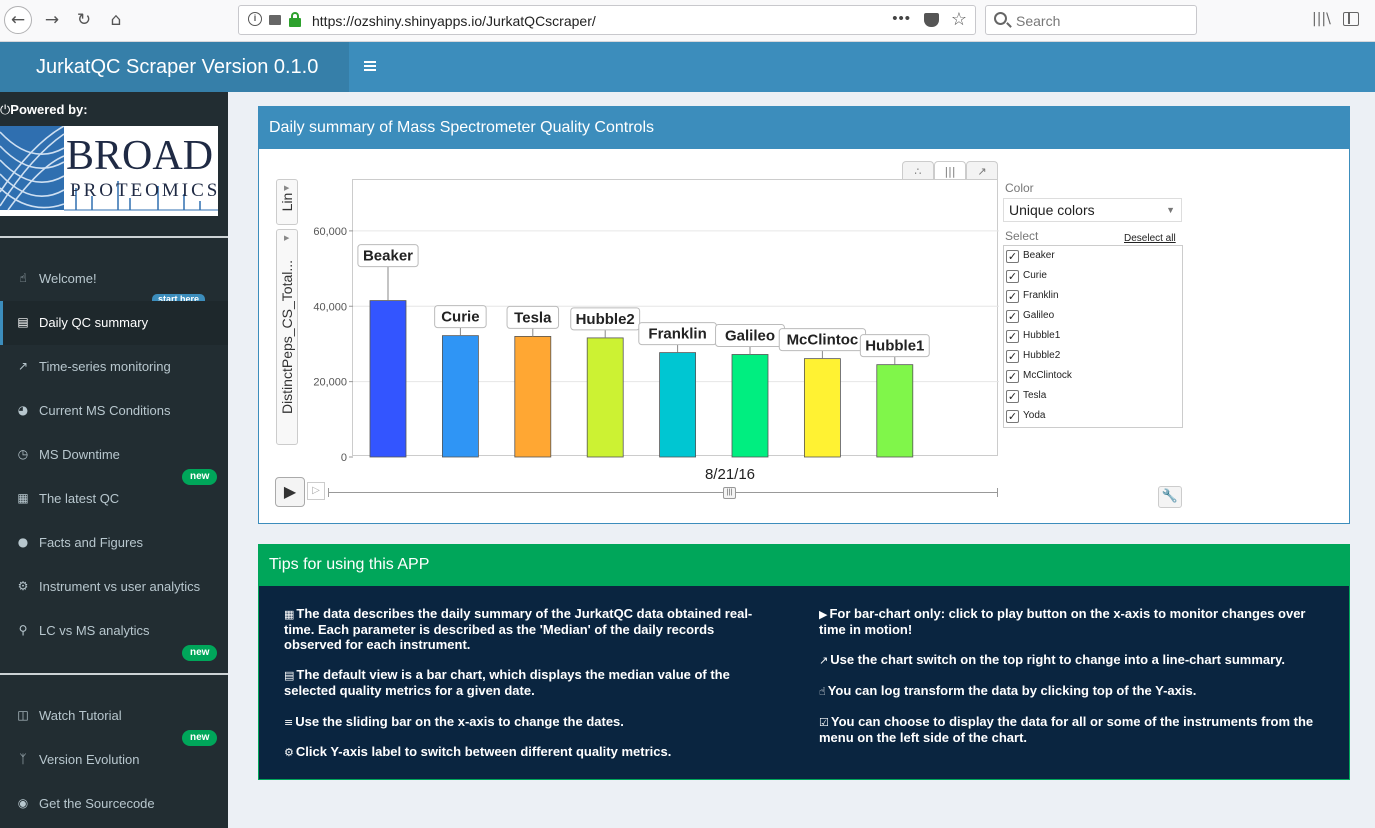  I want to click on y-tick-label: 40,000, so click(330, 307).